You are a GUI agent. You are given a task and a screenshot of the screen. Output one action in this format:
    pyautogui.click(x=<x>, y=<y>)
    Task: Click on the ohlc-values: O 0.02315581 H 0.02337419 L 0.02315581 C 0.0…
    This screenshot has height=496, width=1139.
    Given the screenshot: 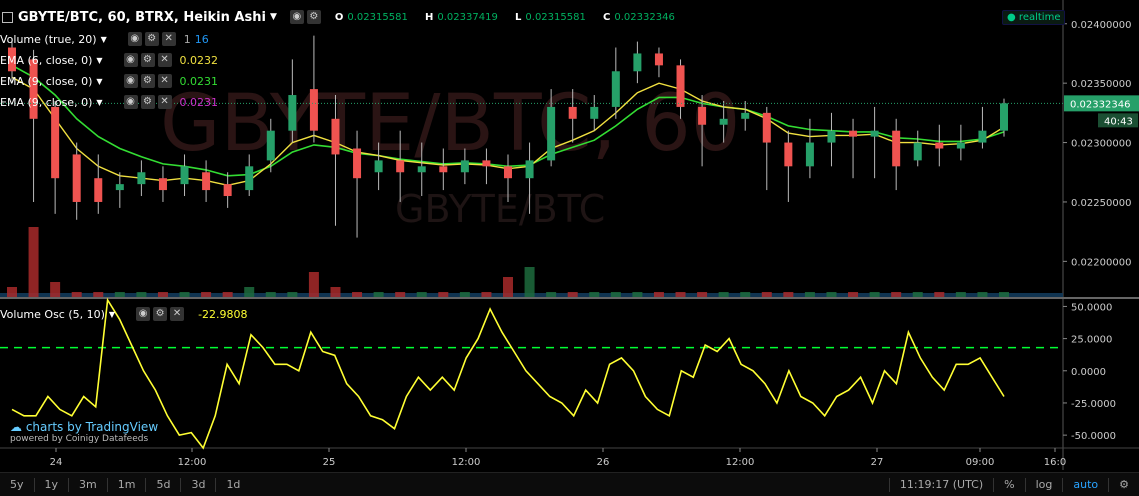 What is the action you would take?
    pyautogui.click(x=498, y=17)
    